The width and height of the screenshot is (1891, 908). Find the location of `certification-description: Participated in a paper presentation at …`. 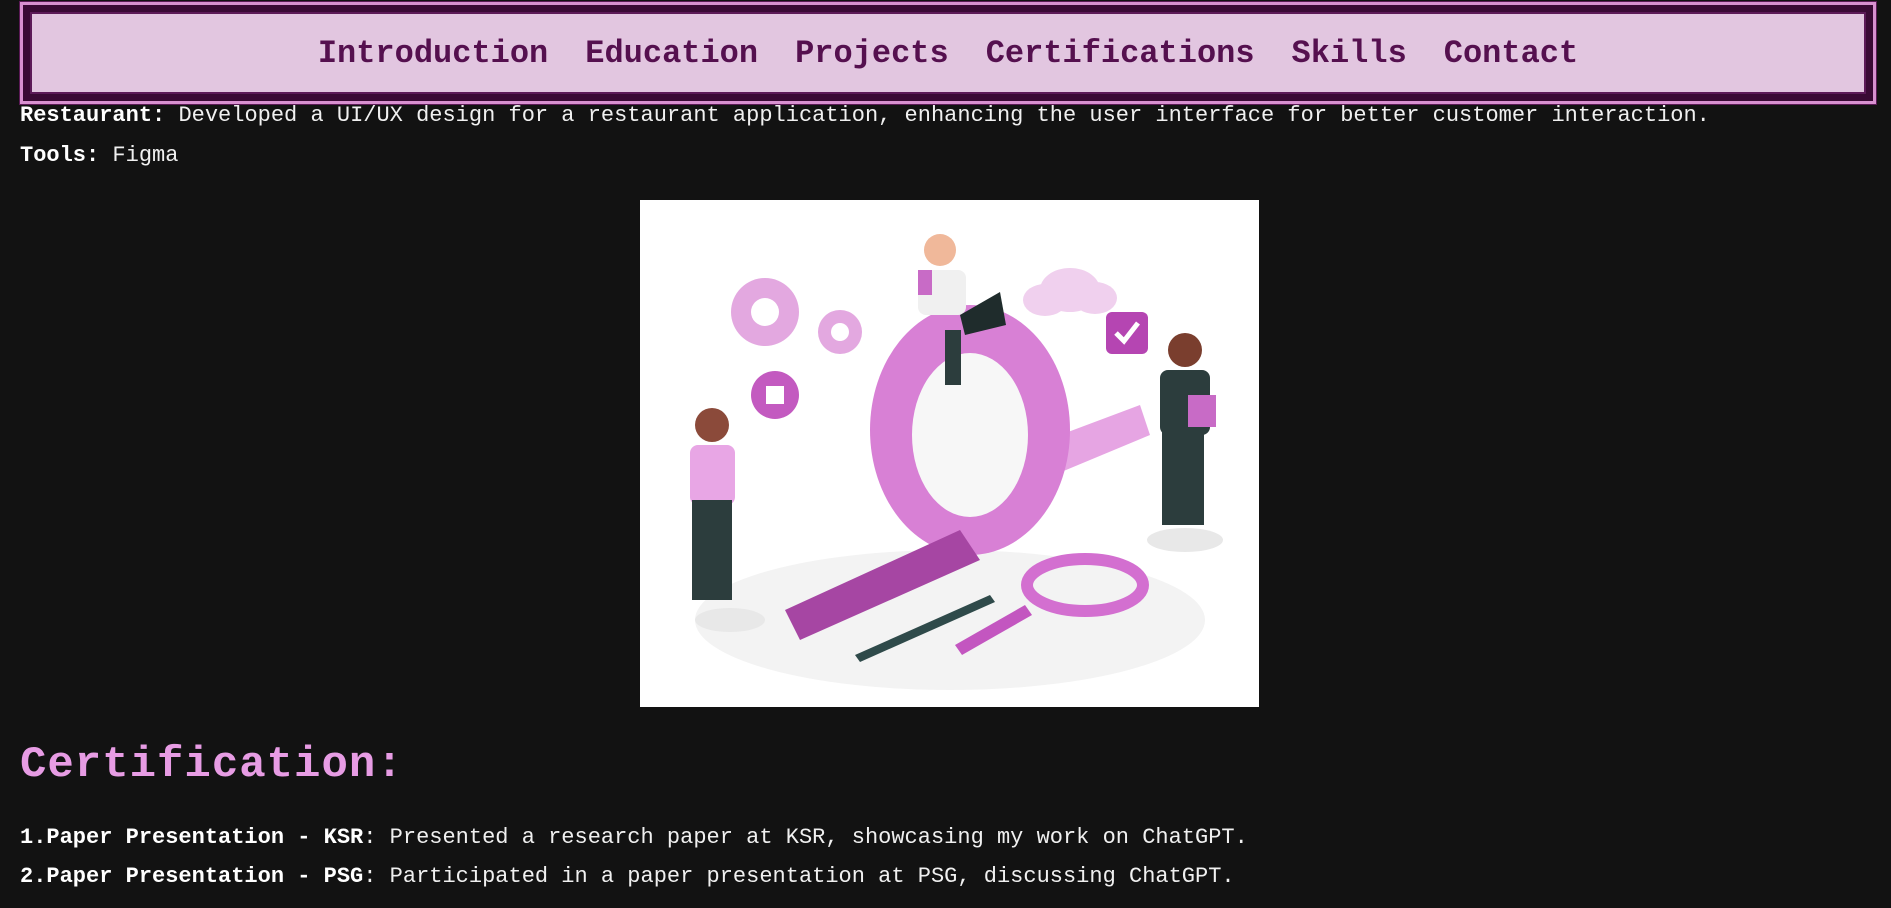

certification-description: Participated in a paper presentation at … is located at coordinates (812, 876).